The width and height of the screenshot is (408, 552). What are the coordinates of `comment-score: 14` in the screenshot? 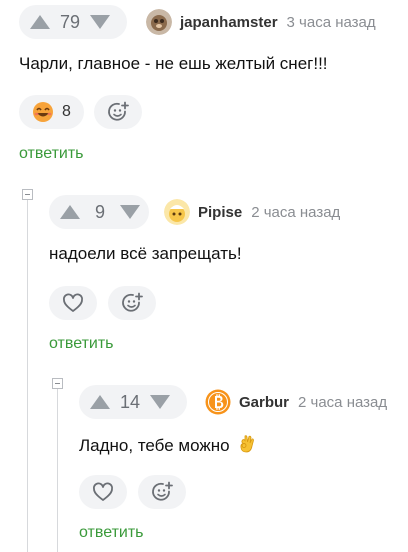 It's located at (130, 401).